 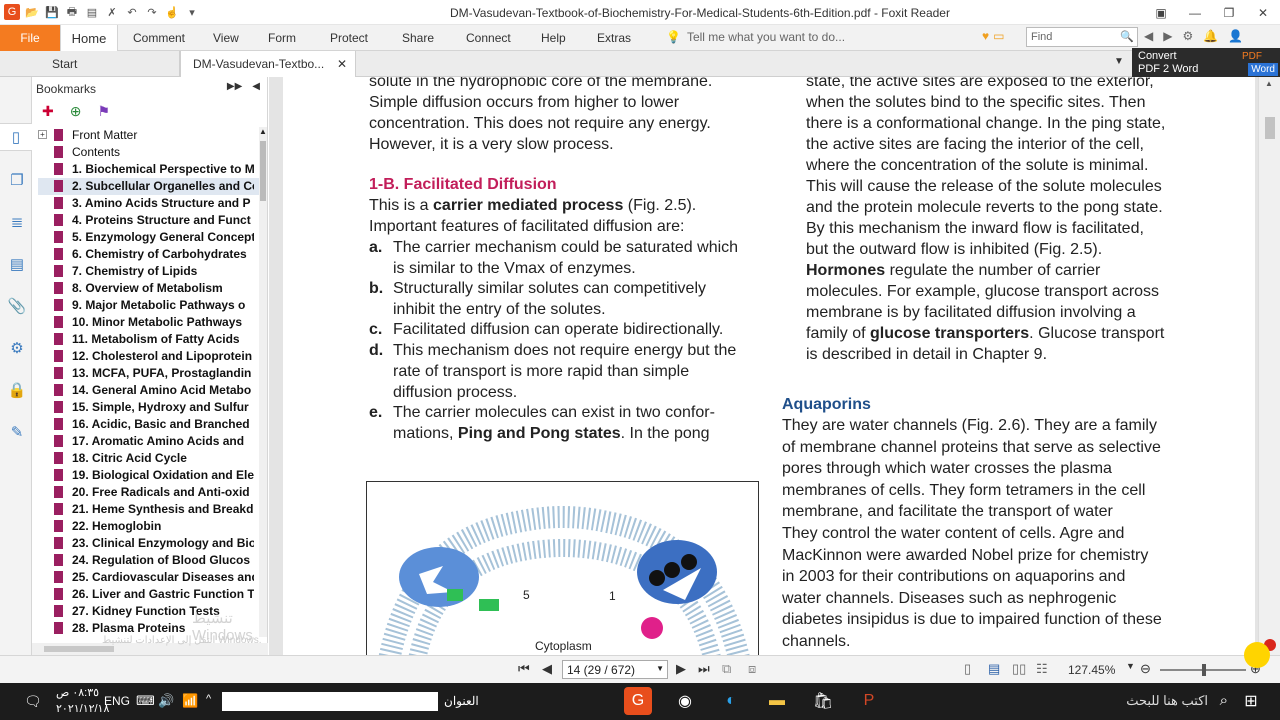 I want to click on address-toolbar-input, so click(x=330, y=701).